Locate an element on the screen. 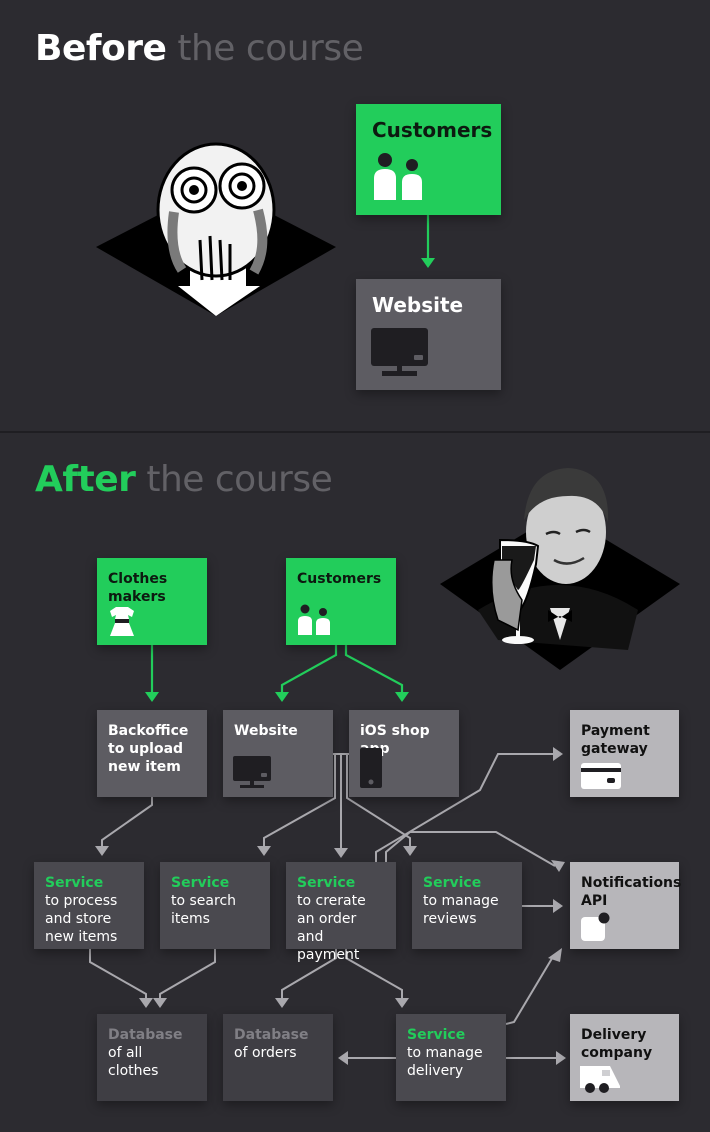 The height and width of the screenshot is (1132, 710). before-website-node: Website is located at coordinates (428, 334).